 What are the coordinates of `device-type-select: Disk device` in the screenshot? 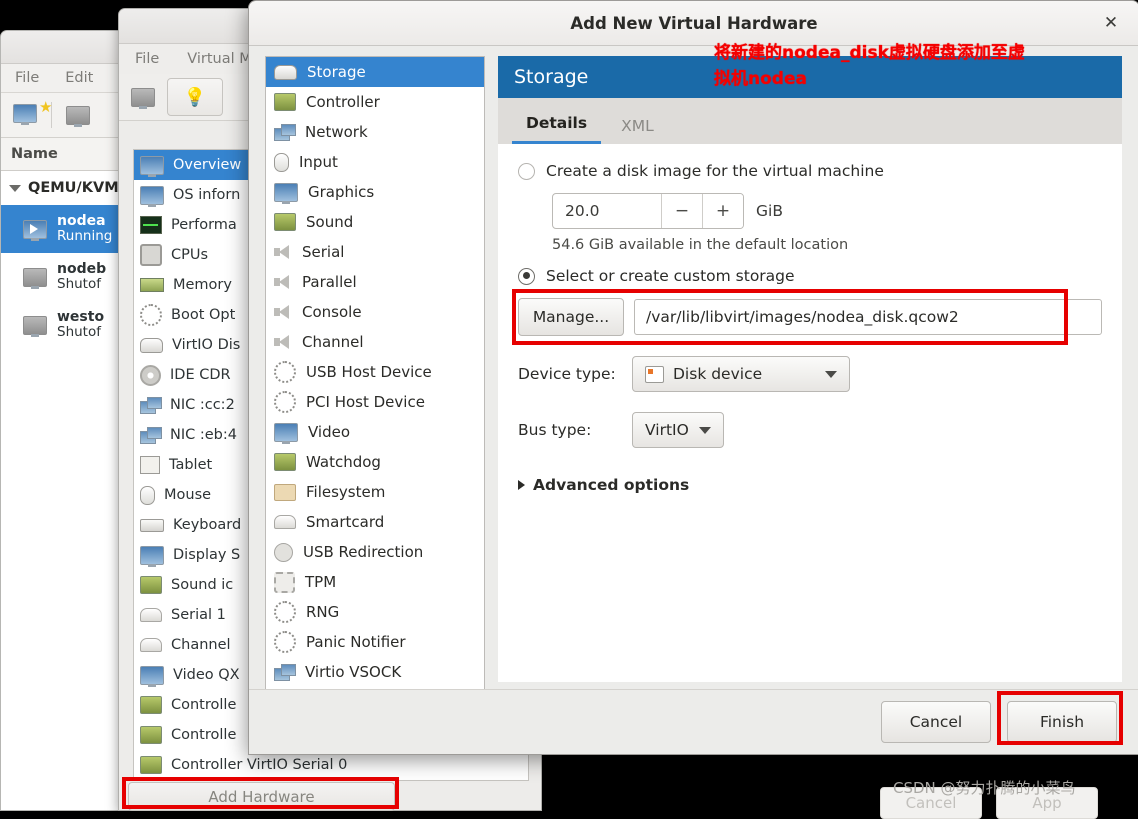 It's located at (741, 374).